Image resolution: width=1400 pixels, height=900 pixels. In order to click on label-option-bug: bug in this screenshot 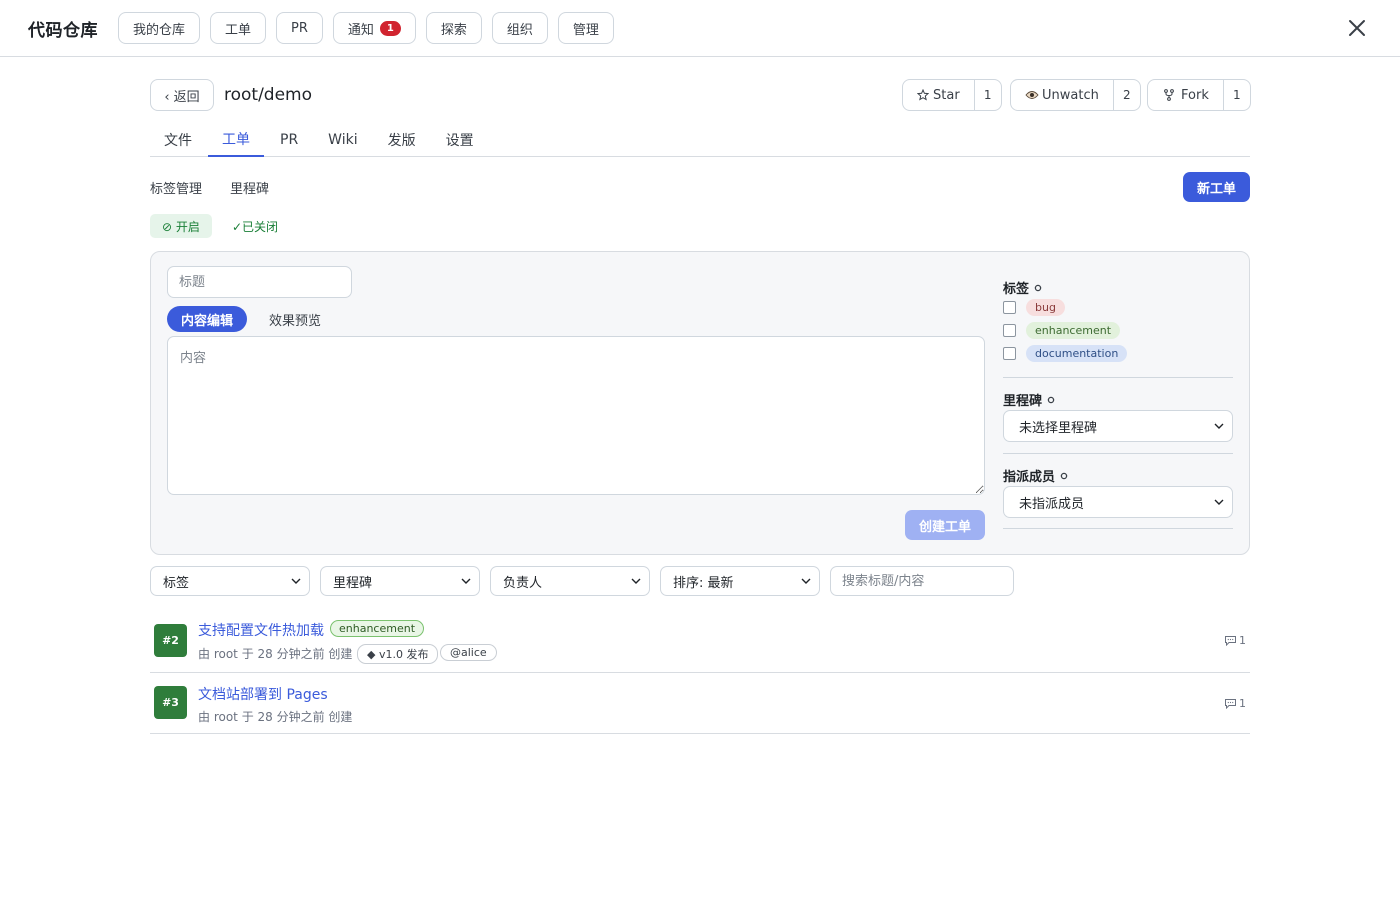, I will do `click(1065, 307)`.